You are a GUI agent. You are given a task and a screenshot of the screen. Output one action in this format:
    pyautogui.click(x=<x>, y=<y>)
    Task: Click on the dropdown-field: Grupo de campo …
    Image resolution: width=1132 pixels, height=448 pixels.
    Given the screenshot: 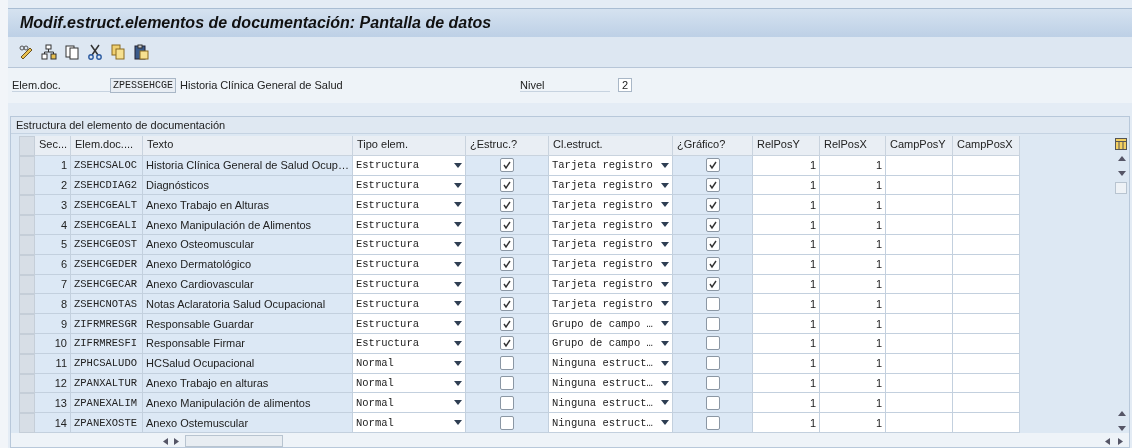 What is the action you would take?
    pyautogui.click(x=611, y=344)
    